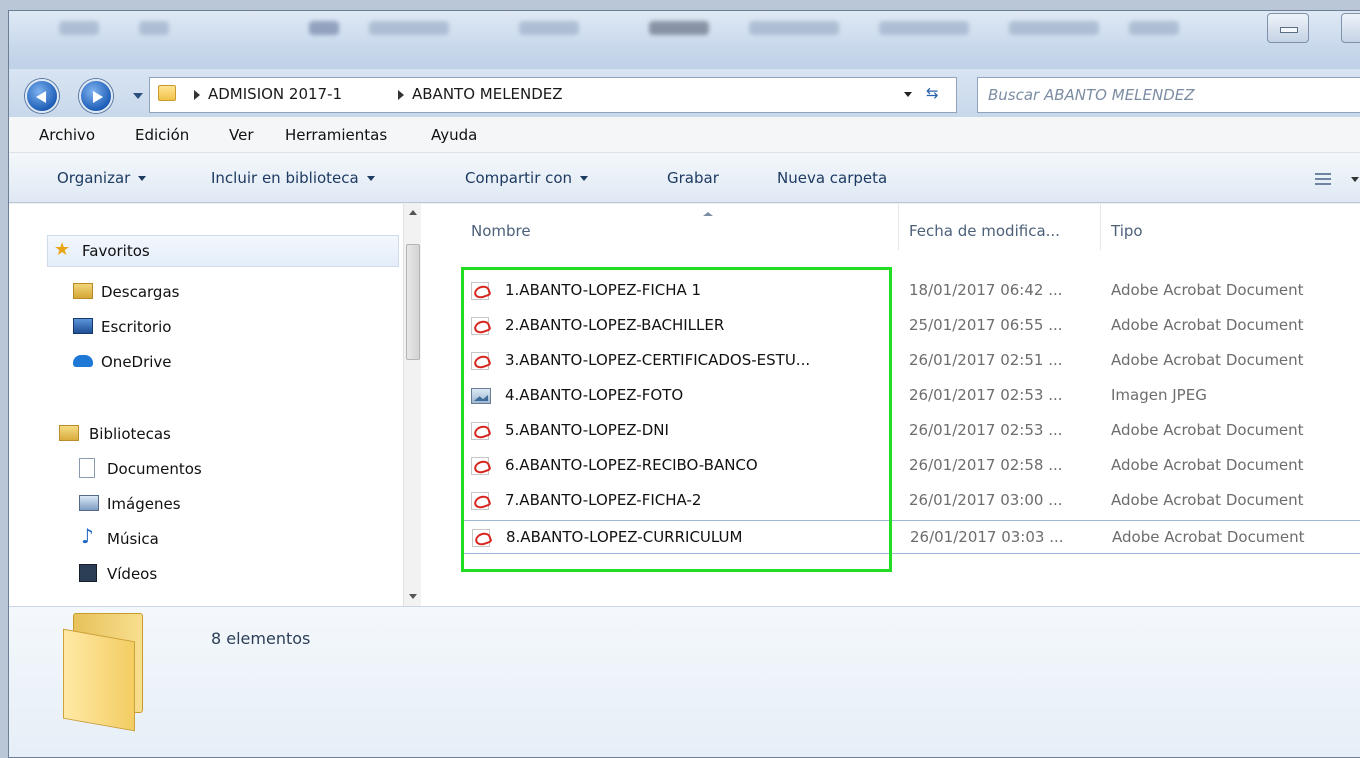 The width and height of the screenshot is (1360, 758). I want to click on folder-icon, so click(167, 93).